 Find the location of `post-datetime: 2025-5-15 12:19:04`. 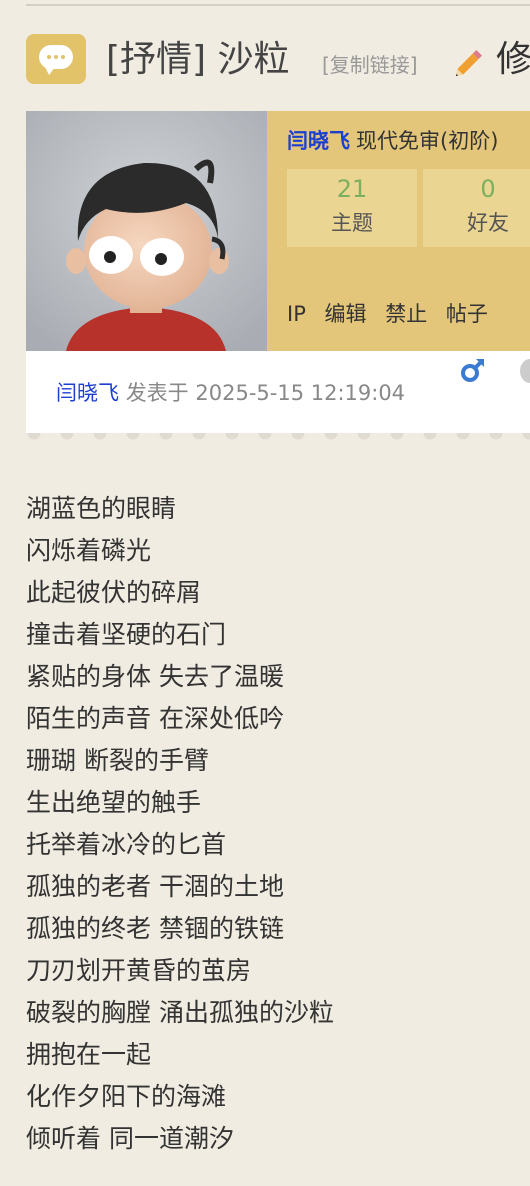

post-datetime: 2025-5-15 12:19:04 is located at coordinates (300, 393).